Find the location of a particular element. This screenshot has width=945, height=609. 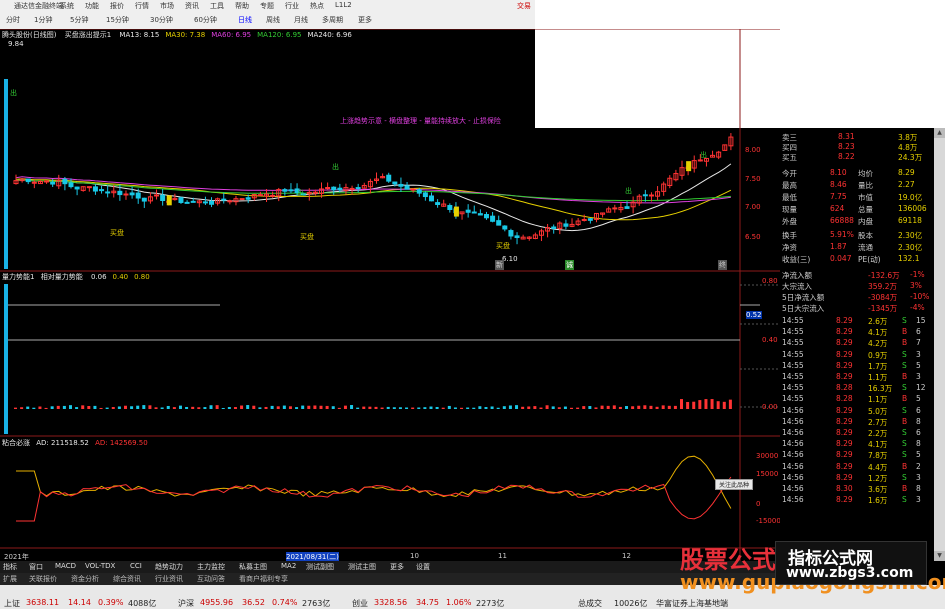

menu-item: 报价 is located at coordinates (117, 6).